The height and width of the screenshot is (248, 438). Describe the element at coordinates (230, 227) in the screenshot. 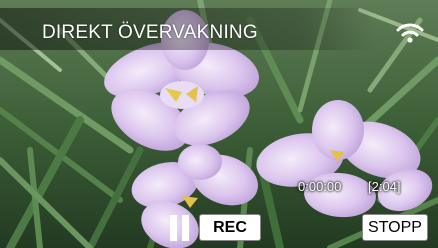

I see `rec-button: REC` at that location.